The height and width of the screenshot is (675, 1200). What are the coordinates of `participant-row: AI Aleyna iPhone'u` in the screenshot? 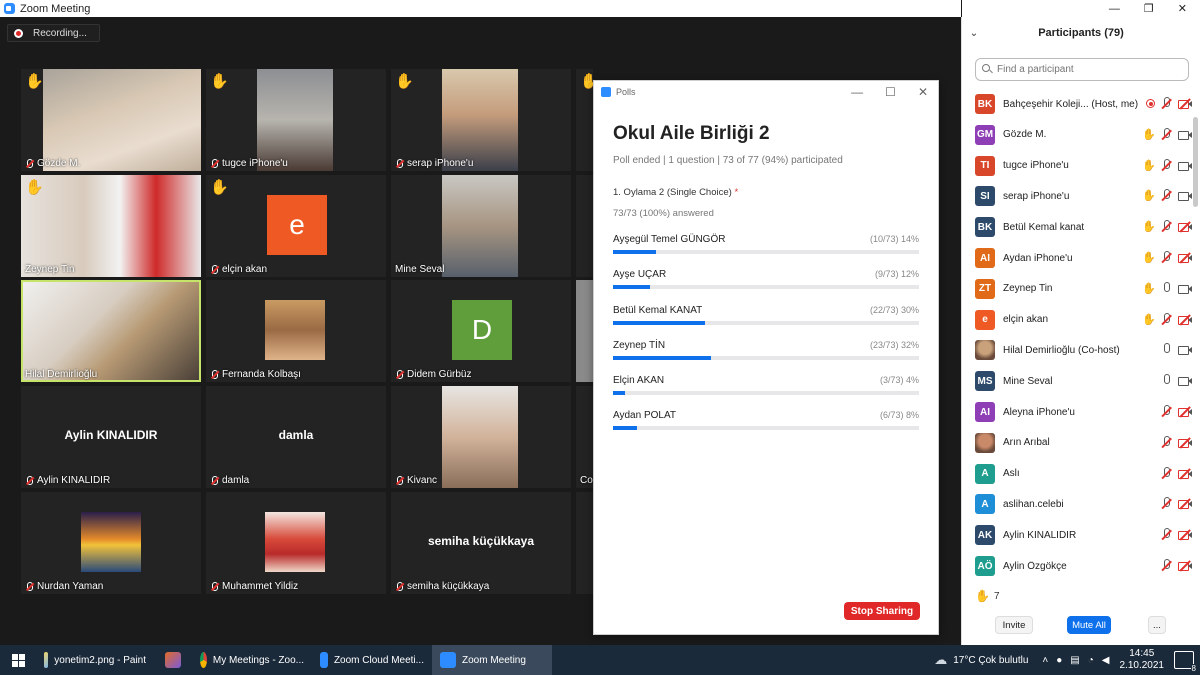 It's located at (1078, 412).